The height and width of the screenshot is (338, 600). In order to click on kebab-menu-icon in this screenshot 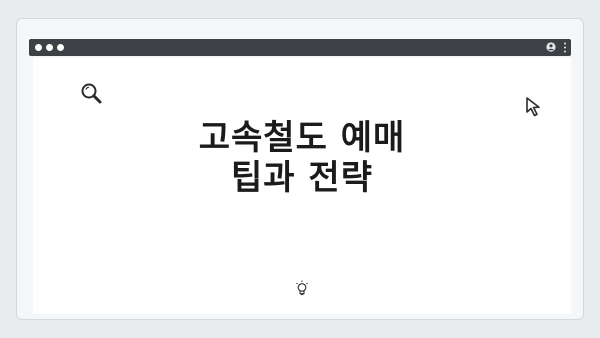, I will do `click(565, 47)`.